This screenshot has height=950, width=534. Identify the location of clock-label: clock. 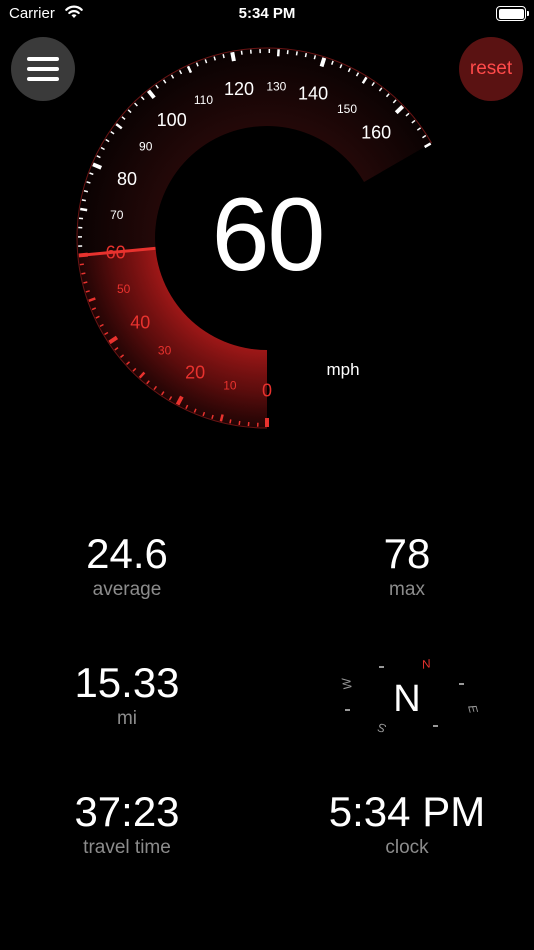
(407, 847).